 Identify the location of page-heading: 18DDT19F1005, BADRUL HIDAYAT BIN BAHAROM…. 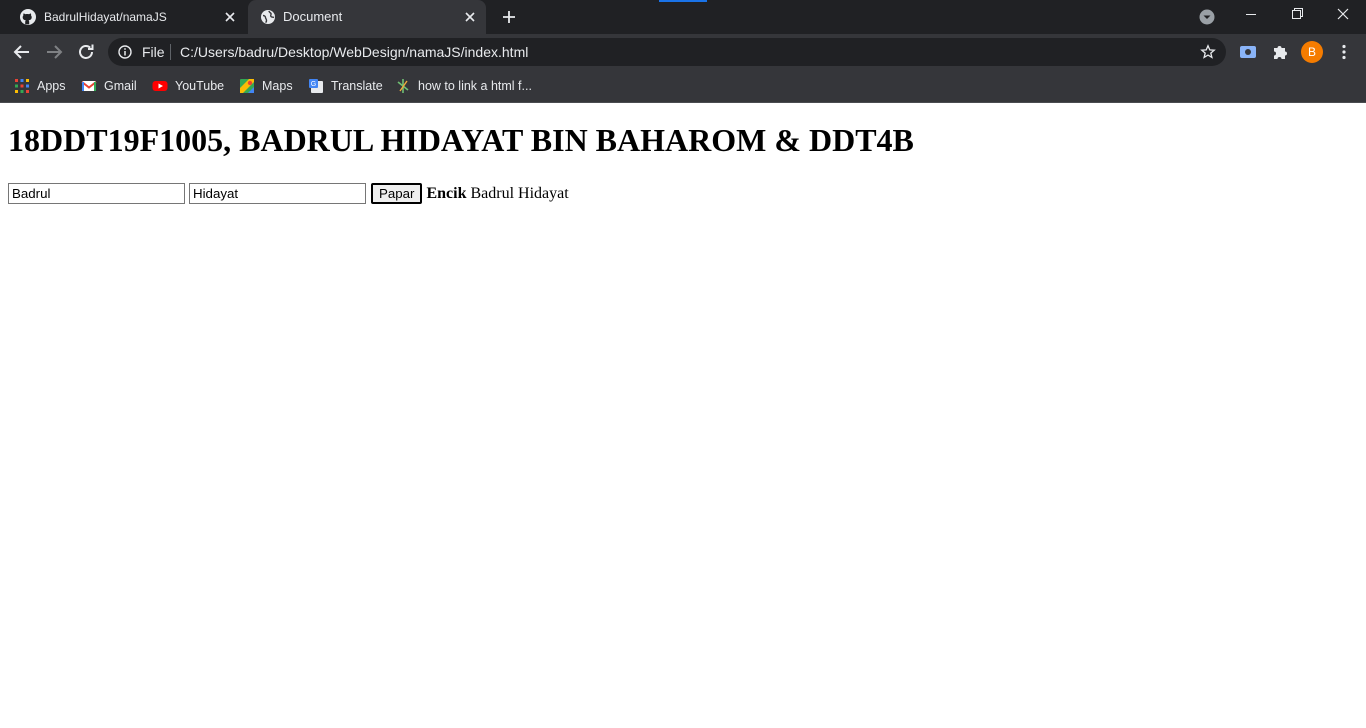
(461, 140).